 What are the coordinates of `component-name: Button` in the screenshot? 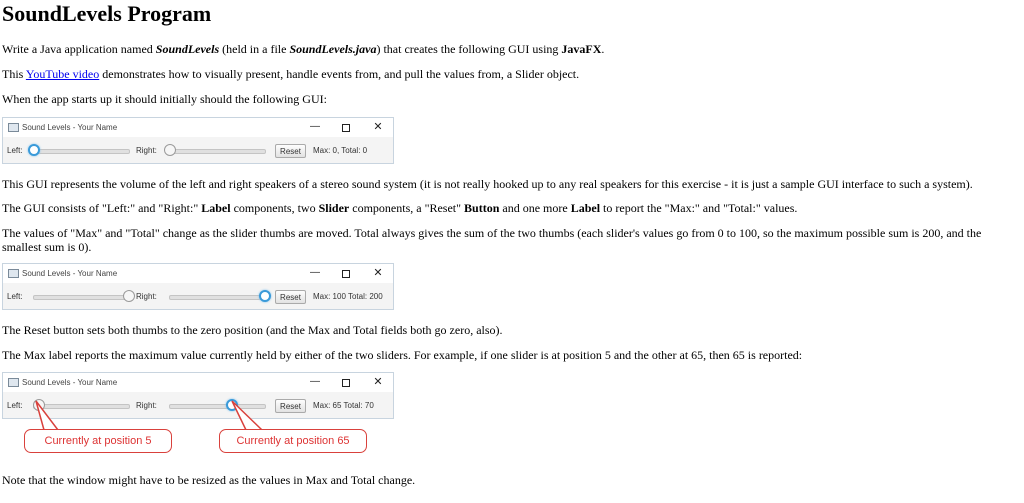 It's located at (482, 208).